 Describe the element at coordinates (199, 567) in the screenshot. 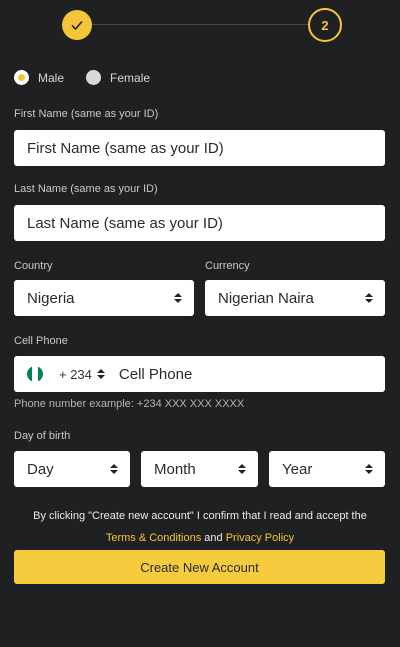

I see `create-account-button: Create New Account` at that location.